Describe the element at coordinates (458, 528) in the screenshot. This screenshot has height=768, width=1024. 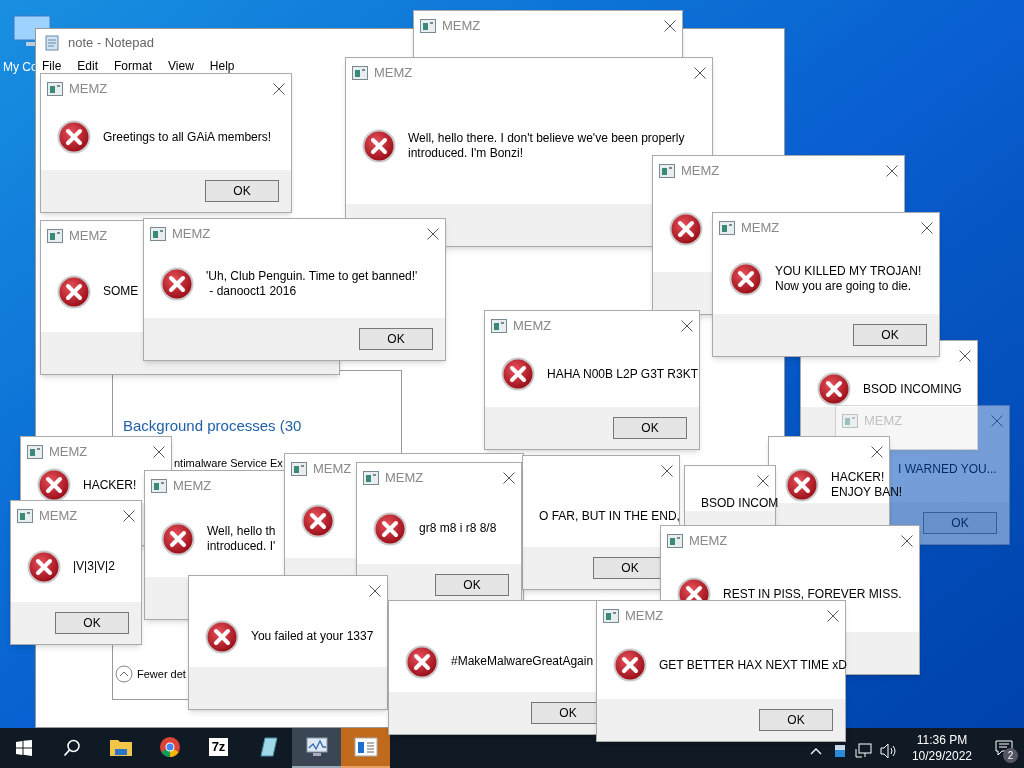
I see `error-message: gr8 m8 i r8 8/8` at that location.